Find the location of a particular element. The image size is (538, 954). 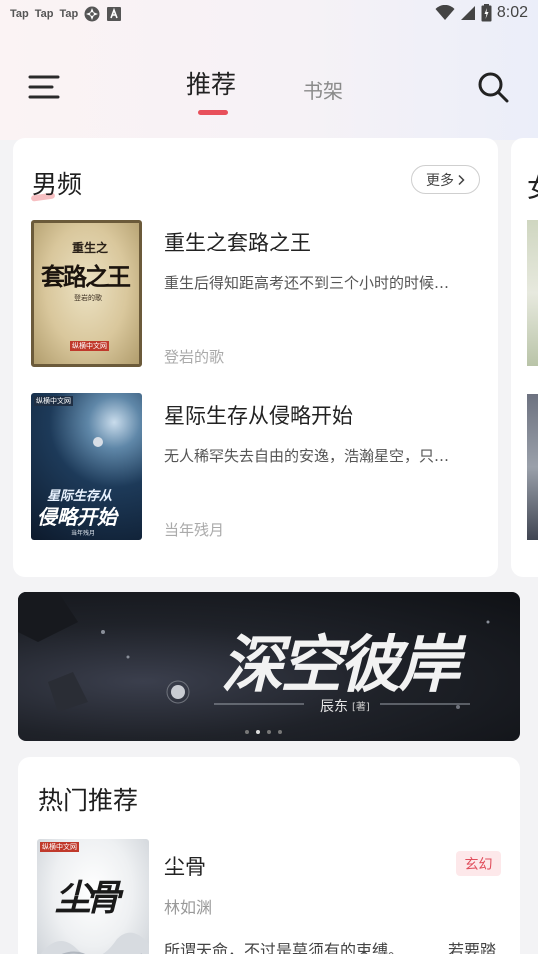

section-title: 男频 is located at coordinates (57, 184).